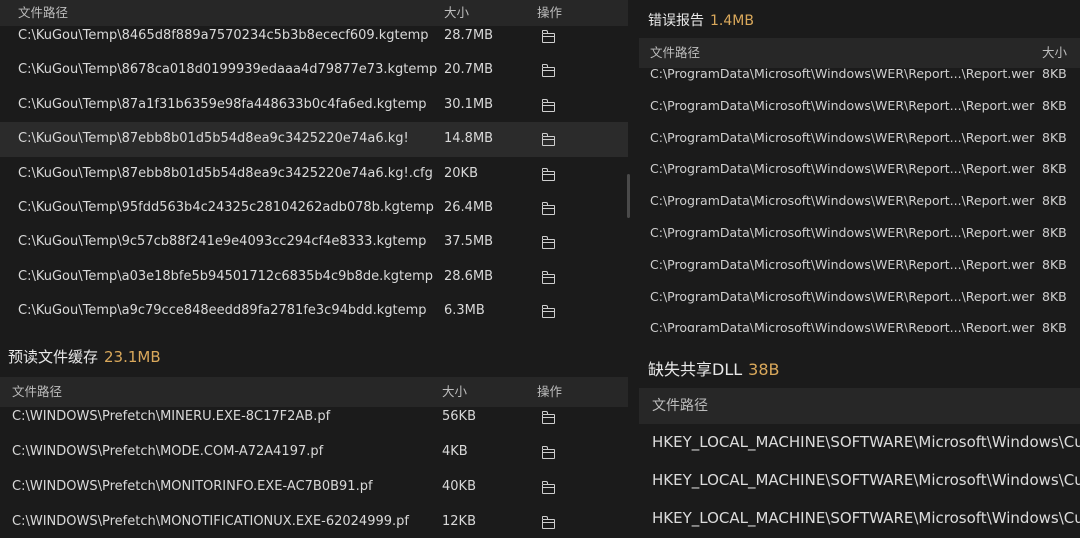 The width and height of the screenshot is (1080, 538). I want to click on file-size: 6.3MB, so click(464, 310).